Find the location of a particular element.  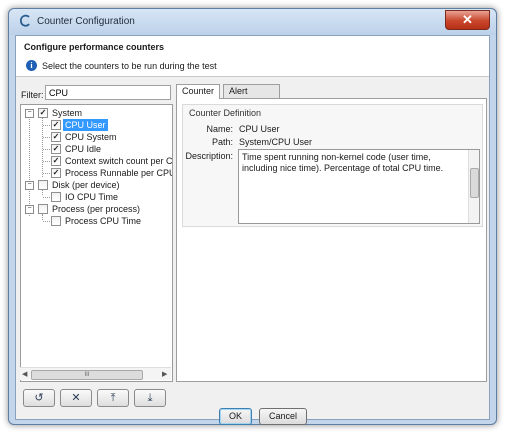

delete-button: ✕ is located at coordinates (76, 398).